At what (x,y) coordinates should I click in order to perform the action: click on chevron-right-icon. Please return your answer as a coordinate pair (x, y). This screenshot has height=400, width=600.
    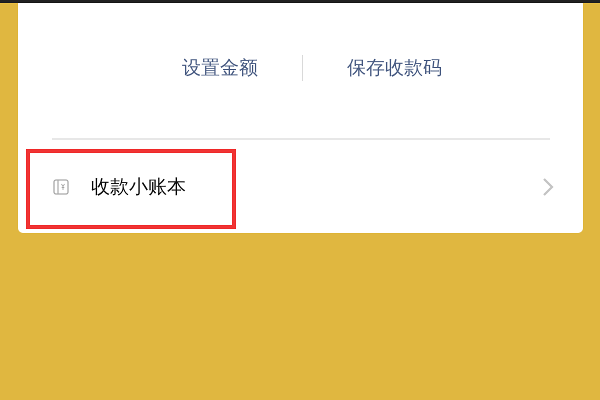
    Looking at the image, I should click on (548, 187).